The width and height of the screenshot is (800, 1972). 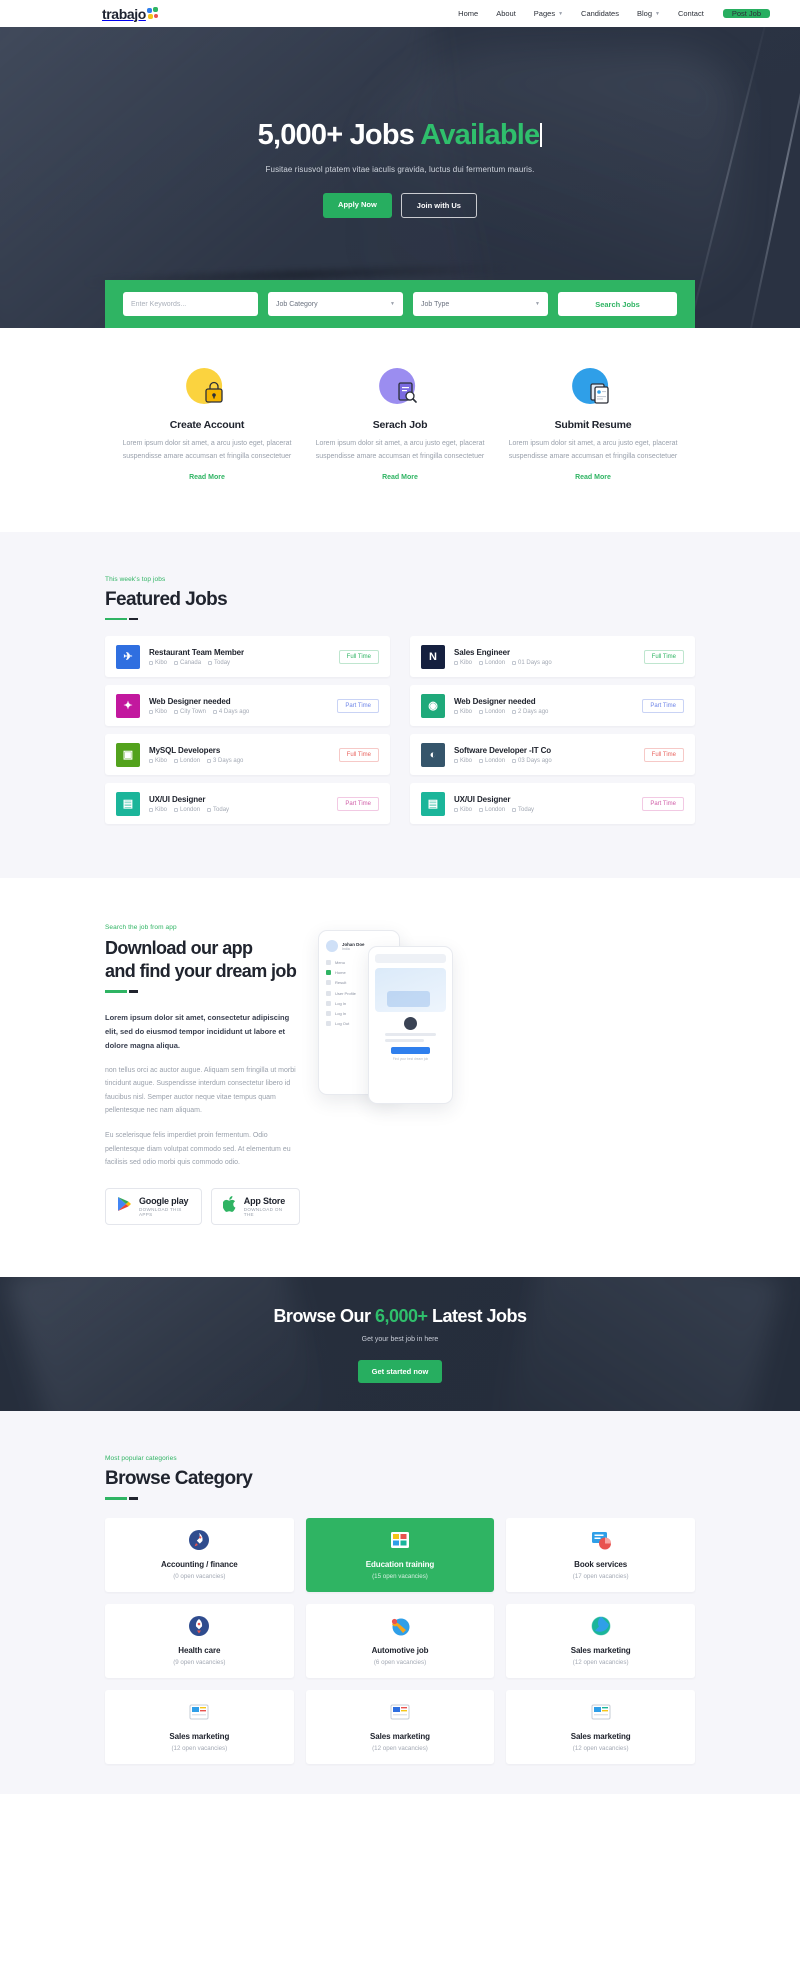 What do you see at coordinates (153, 1207) in the screenshot?
I see `google-play-button: Google play DOWNLOAD THIS APPS` at bounding box center [153, 1207].